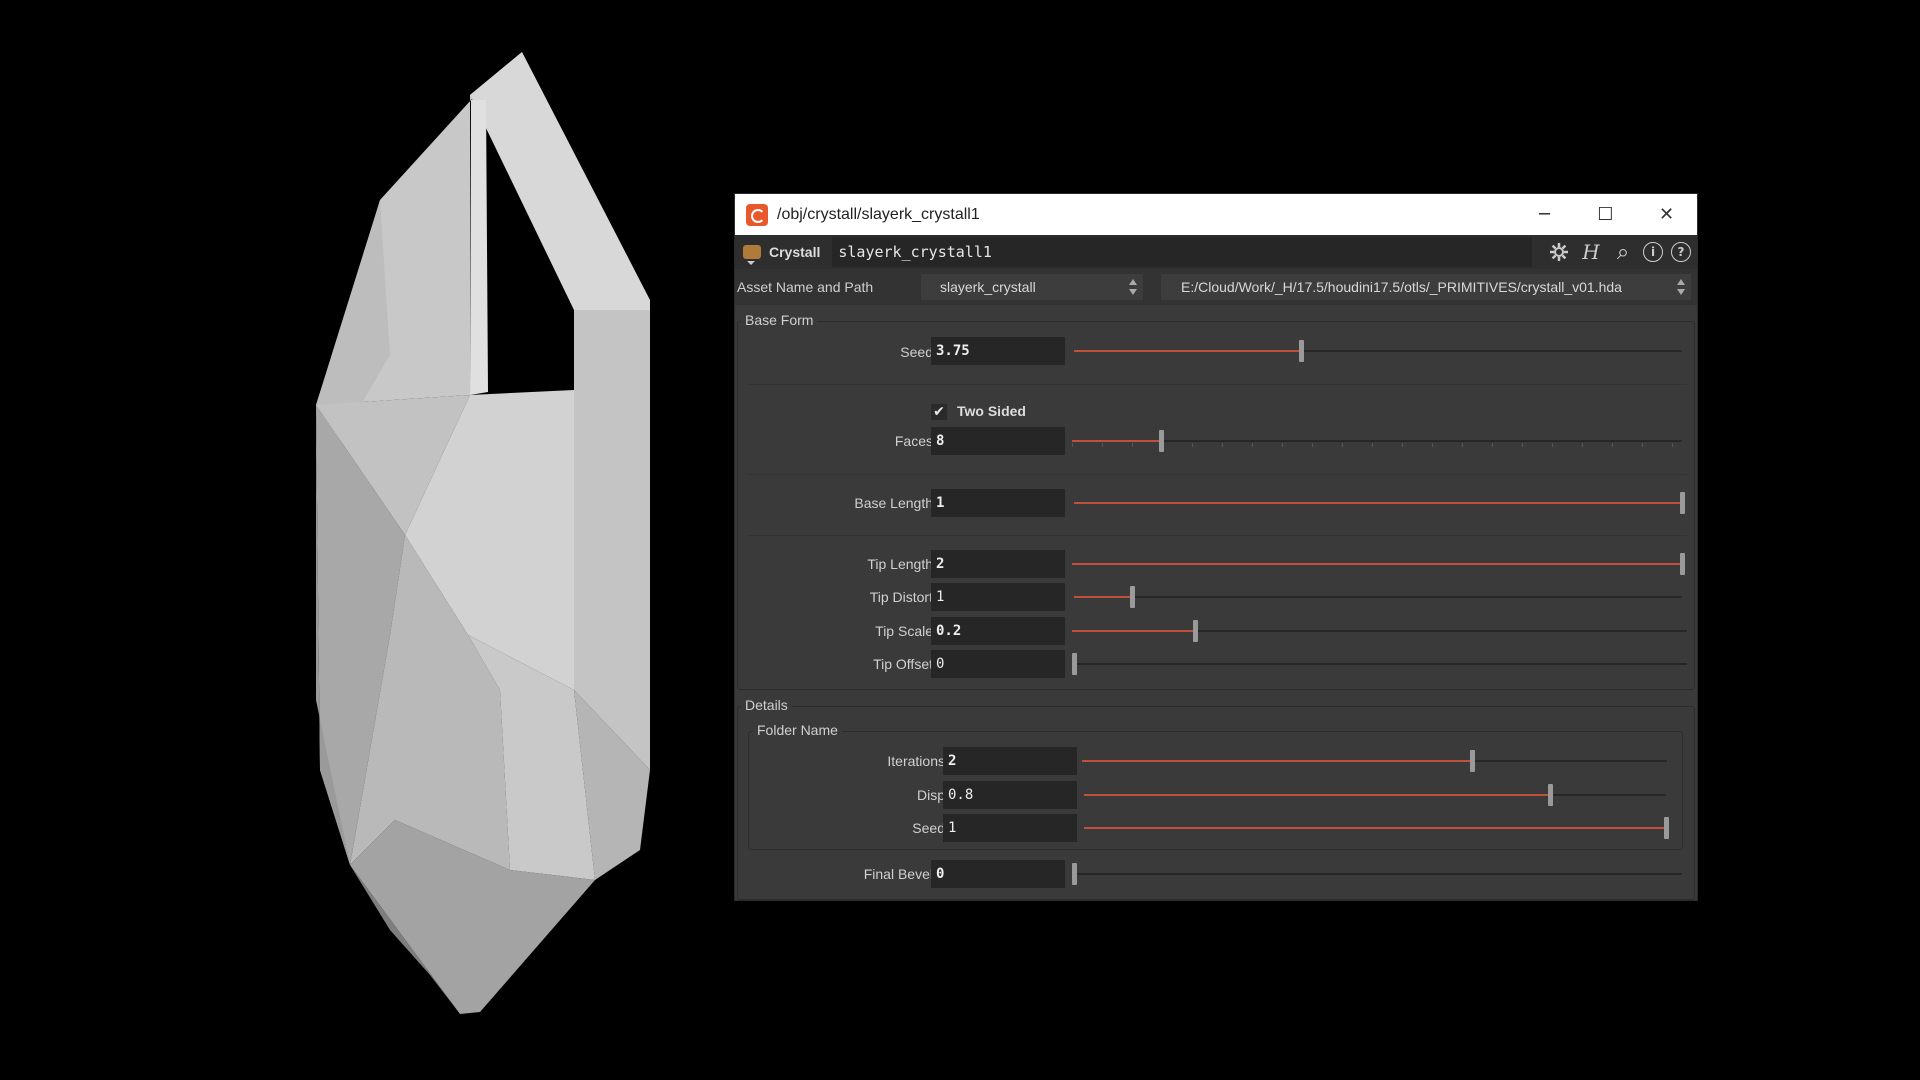 This screenshot has height=1080, width=1920. I want to click on seed-details-slider-handle, so click(1666, 828).